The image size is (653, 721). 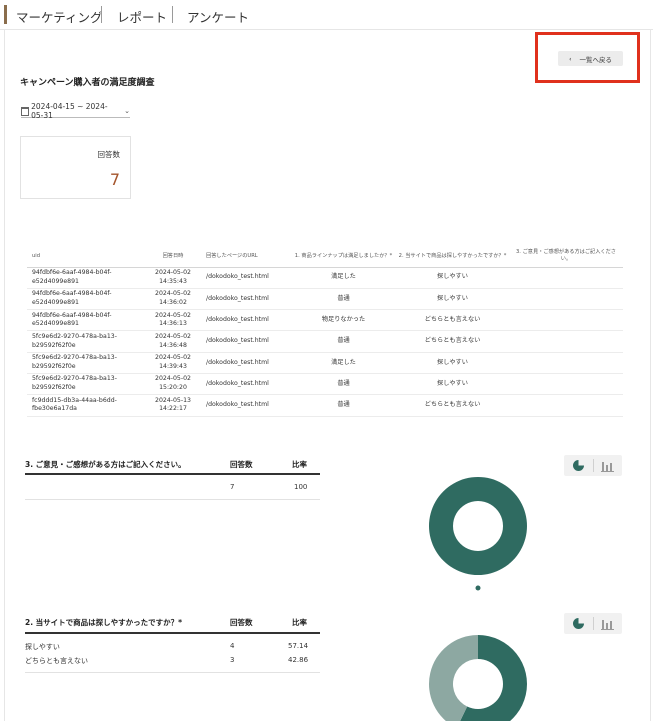 I want to click on back-to-list-button: ‹ 一覧へ戻る, so click(x=590, y=58).